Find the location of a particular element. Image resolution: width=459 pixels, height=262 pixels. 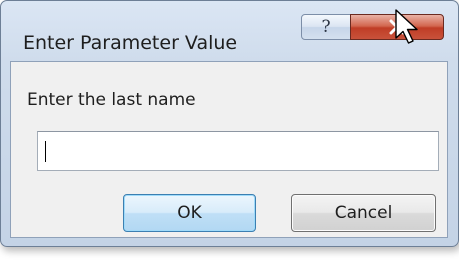

text-caret is located at coordinates (45, 151).